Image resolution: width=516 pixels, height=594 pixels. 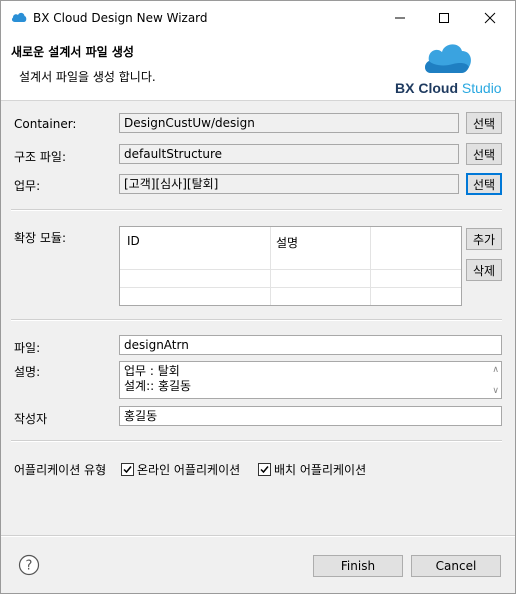 I want to click on add-module-button: 추가, so click(x=484, y=239).